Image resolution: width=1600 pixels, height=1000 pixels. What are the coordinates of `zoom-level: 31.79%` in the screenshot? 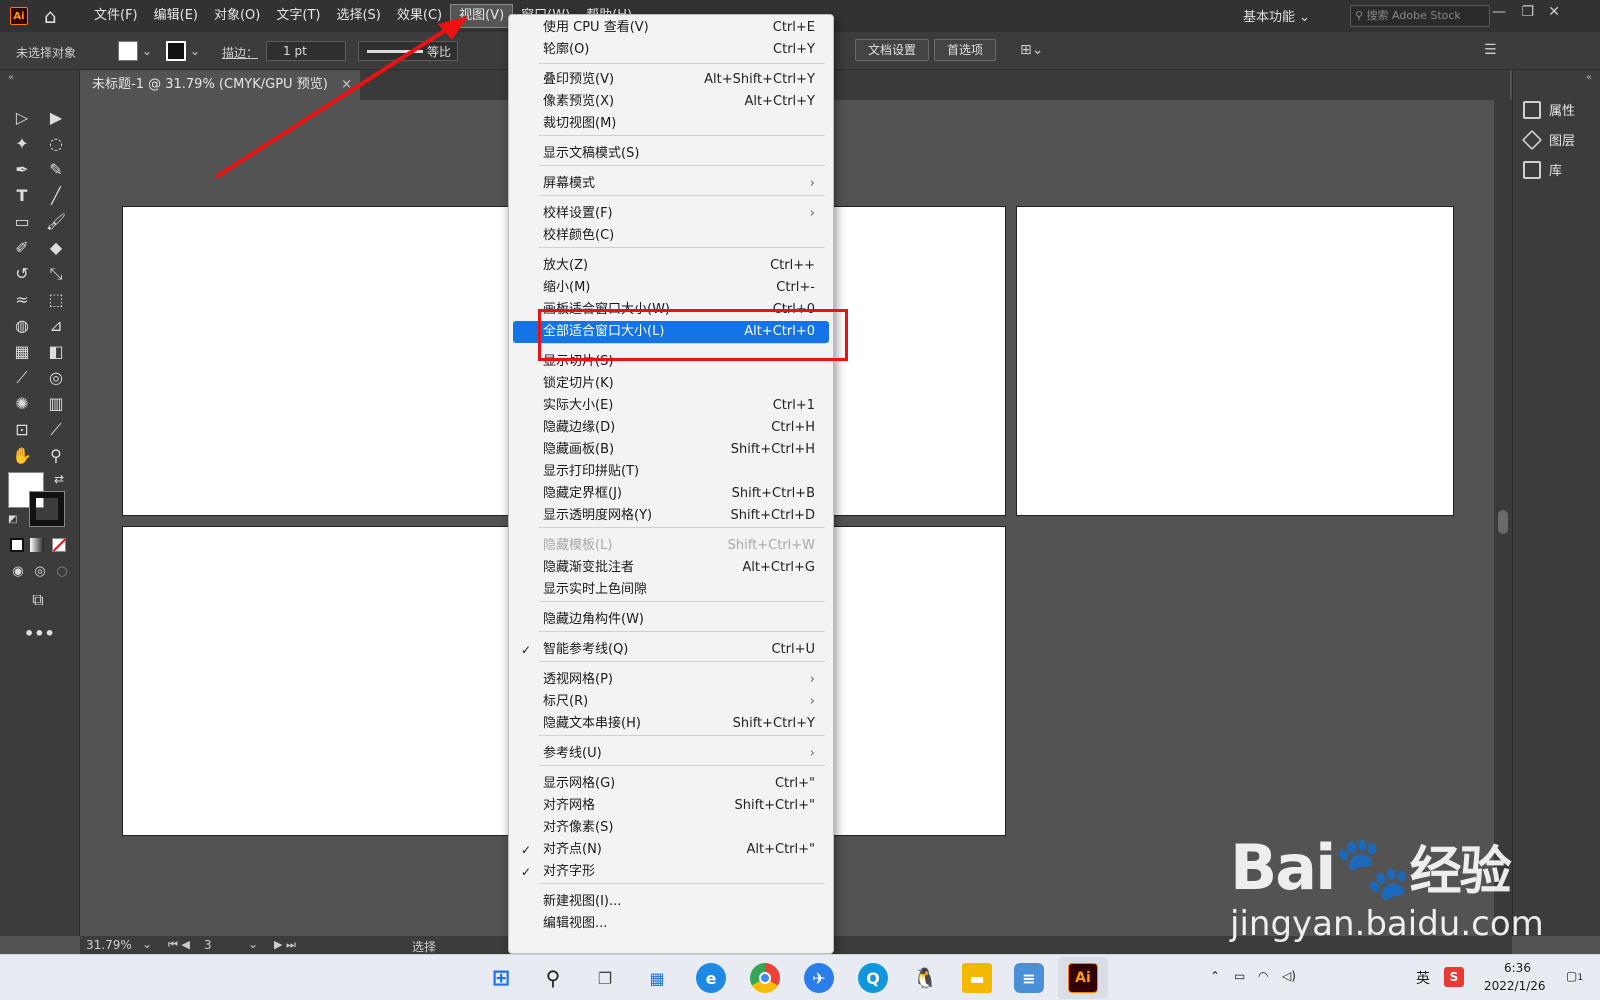 It's located at (109, 945).